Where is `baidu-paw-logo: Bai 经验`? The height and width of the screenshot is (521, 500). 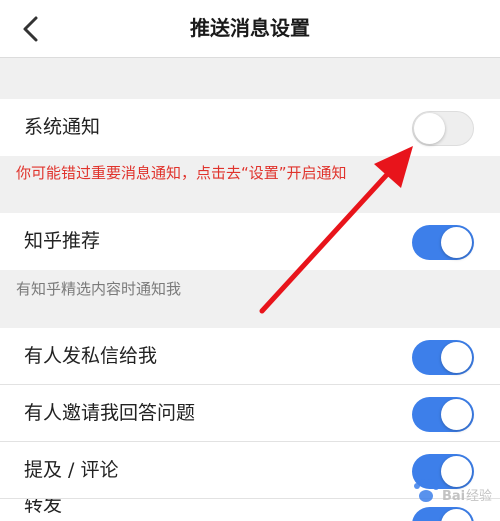
baidu-paw-logo: Bai 经验 is located at coordinates (453, 491).